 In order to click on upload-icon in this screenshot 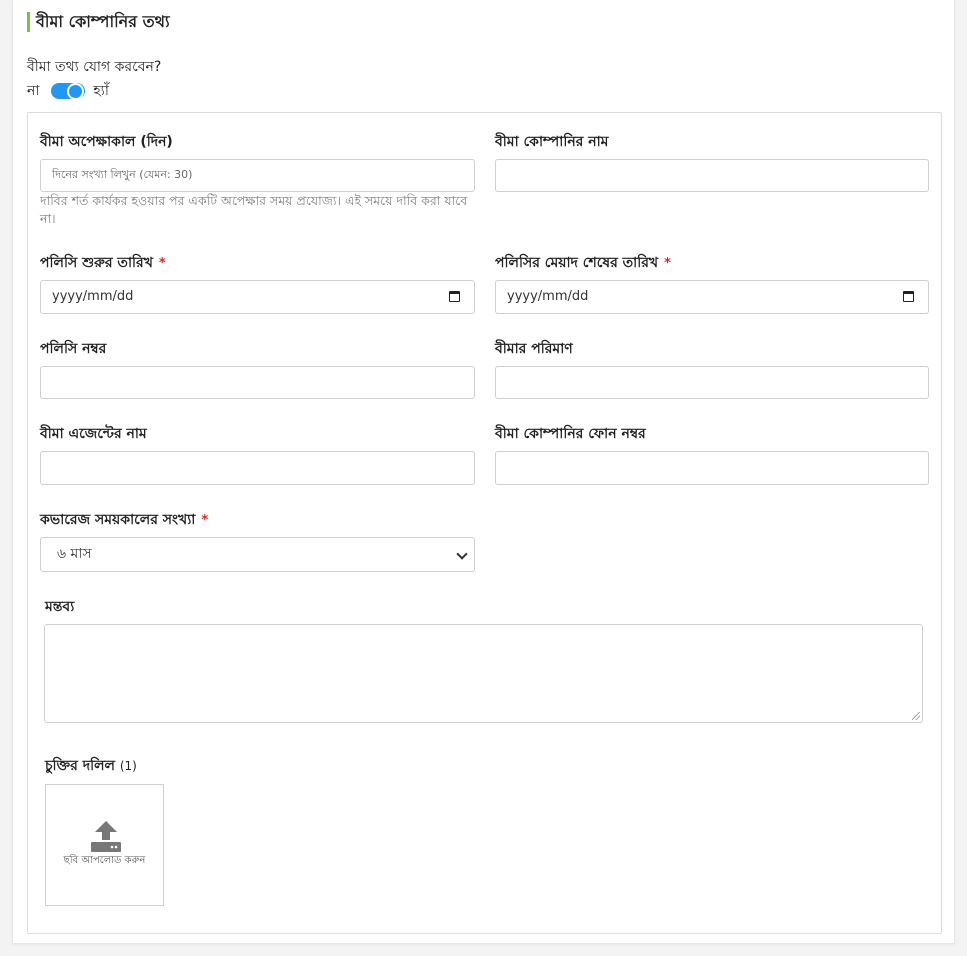, I will do `click(106, 836)`.